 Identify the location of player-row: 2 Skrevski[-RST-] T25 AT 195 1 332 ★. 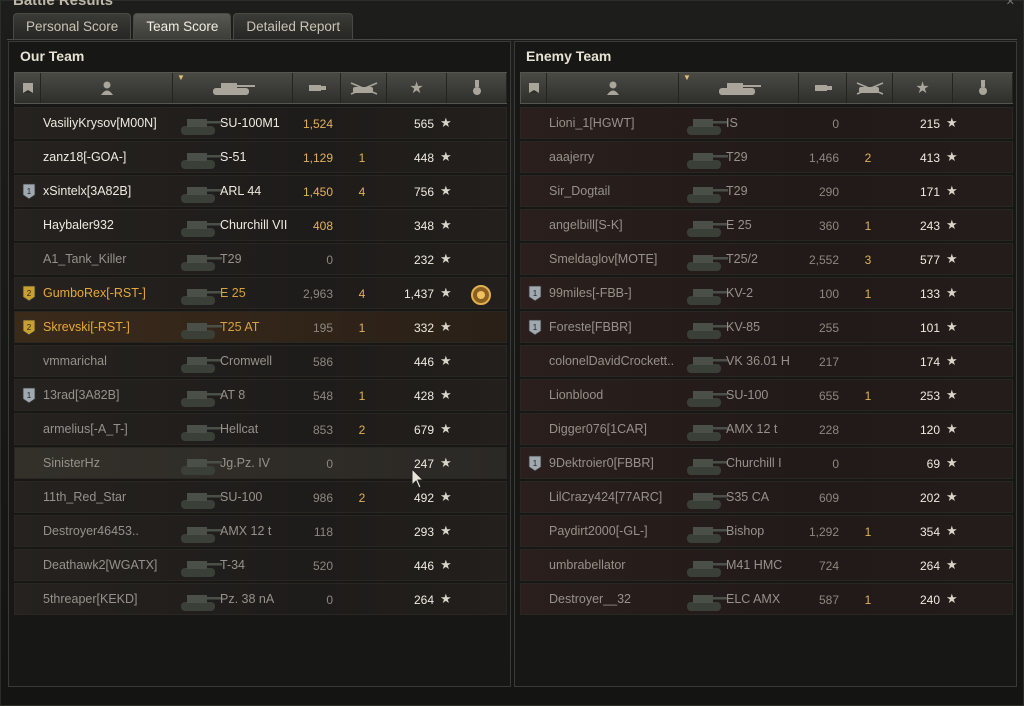
(260, 327).